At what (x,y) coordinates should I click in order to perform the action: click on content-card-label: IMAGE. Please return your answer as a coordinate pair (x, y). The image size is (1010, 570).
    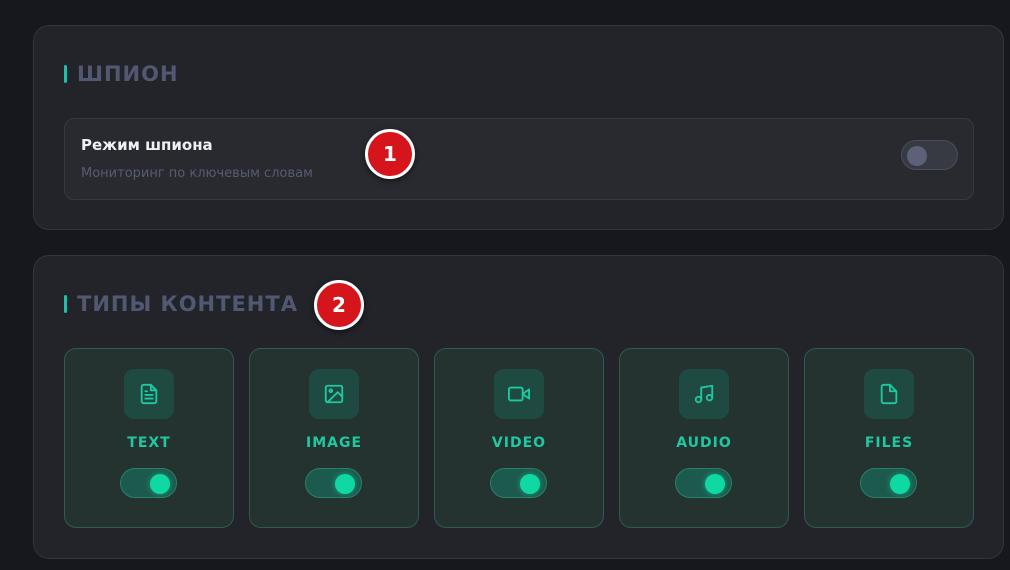
    Looking at the image, I should click on (334, 443).